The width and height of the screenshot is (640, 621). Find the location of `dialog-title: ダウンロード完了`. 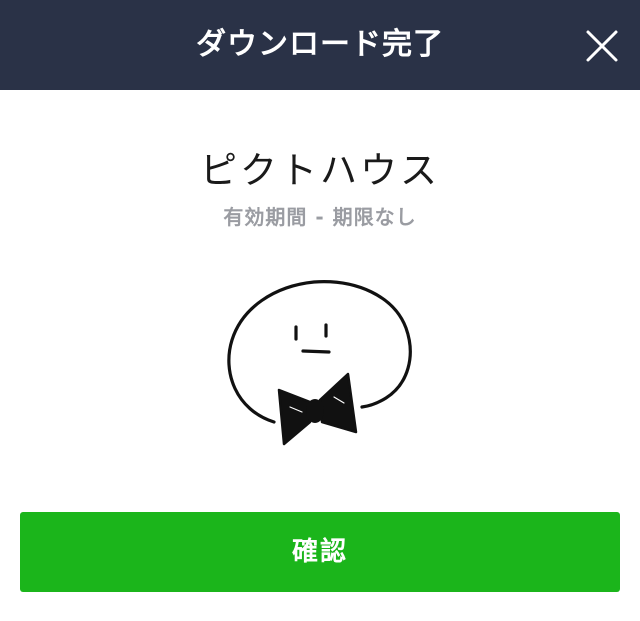

dialog-title: ダウンロード完了 is located at coordinates (320, 44).